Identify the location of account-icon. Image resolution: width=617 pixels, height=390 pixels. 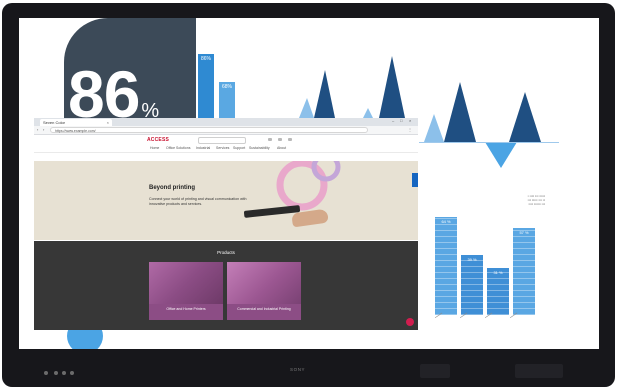
(270, 139).